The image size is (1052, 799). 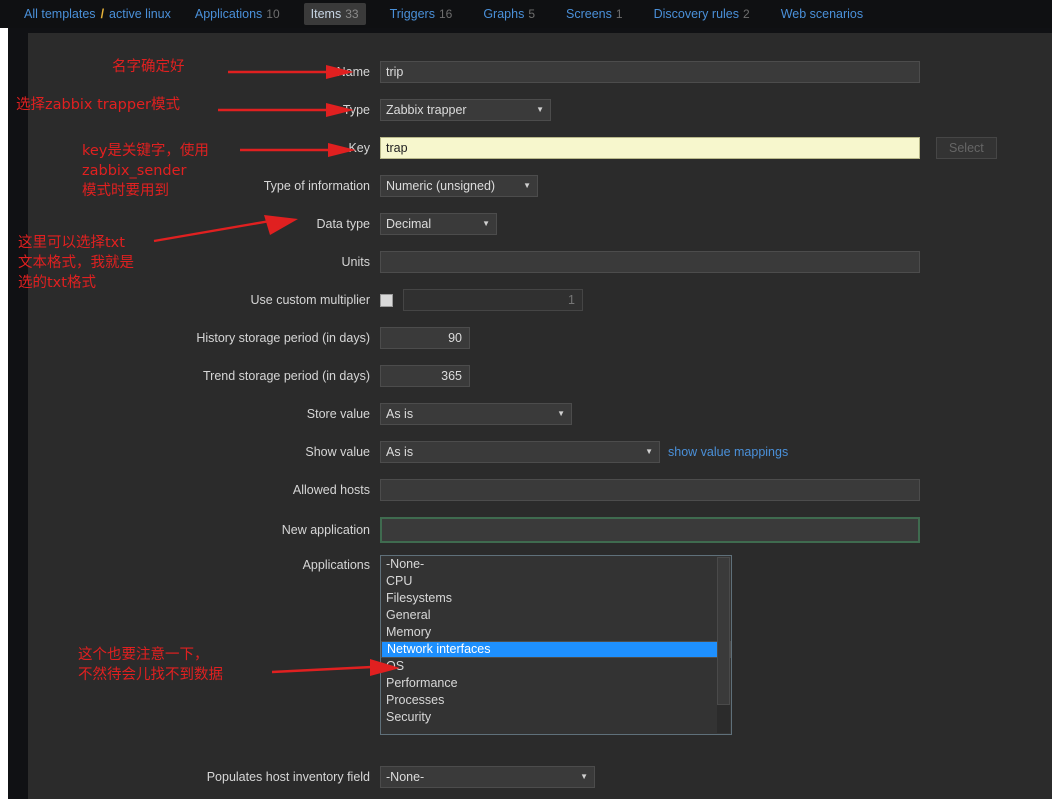 I want to click on tab-graphs-label: Graphs, so click(x=504, y=14).